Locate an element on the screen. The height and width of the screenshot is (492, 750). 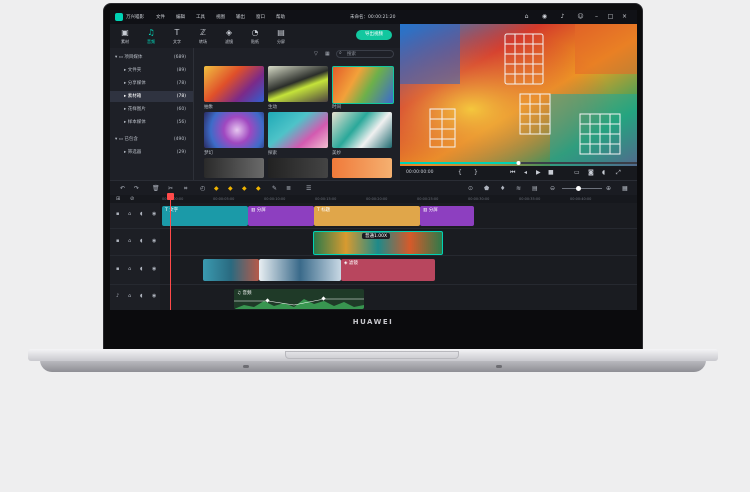
tree-item-sample-media: ▸ 样本媒体 (56) is located at coordinates (151, 122).